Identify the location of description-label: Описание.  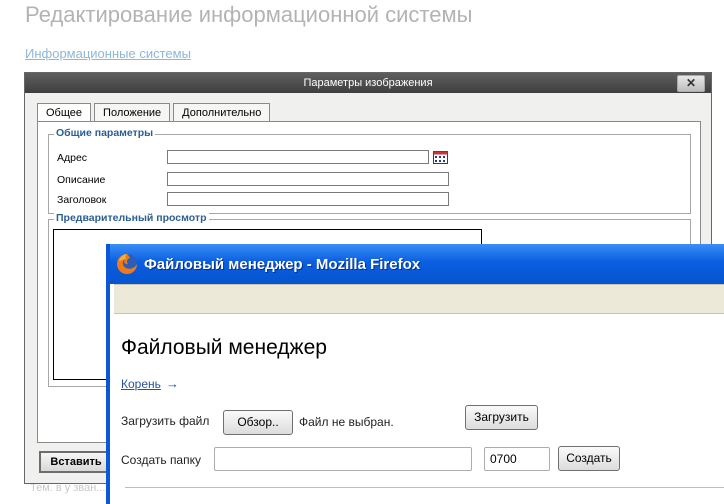
(81, 180).